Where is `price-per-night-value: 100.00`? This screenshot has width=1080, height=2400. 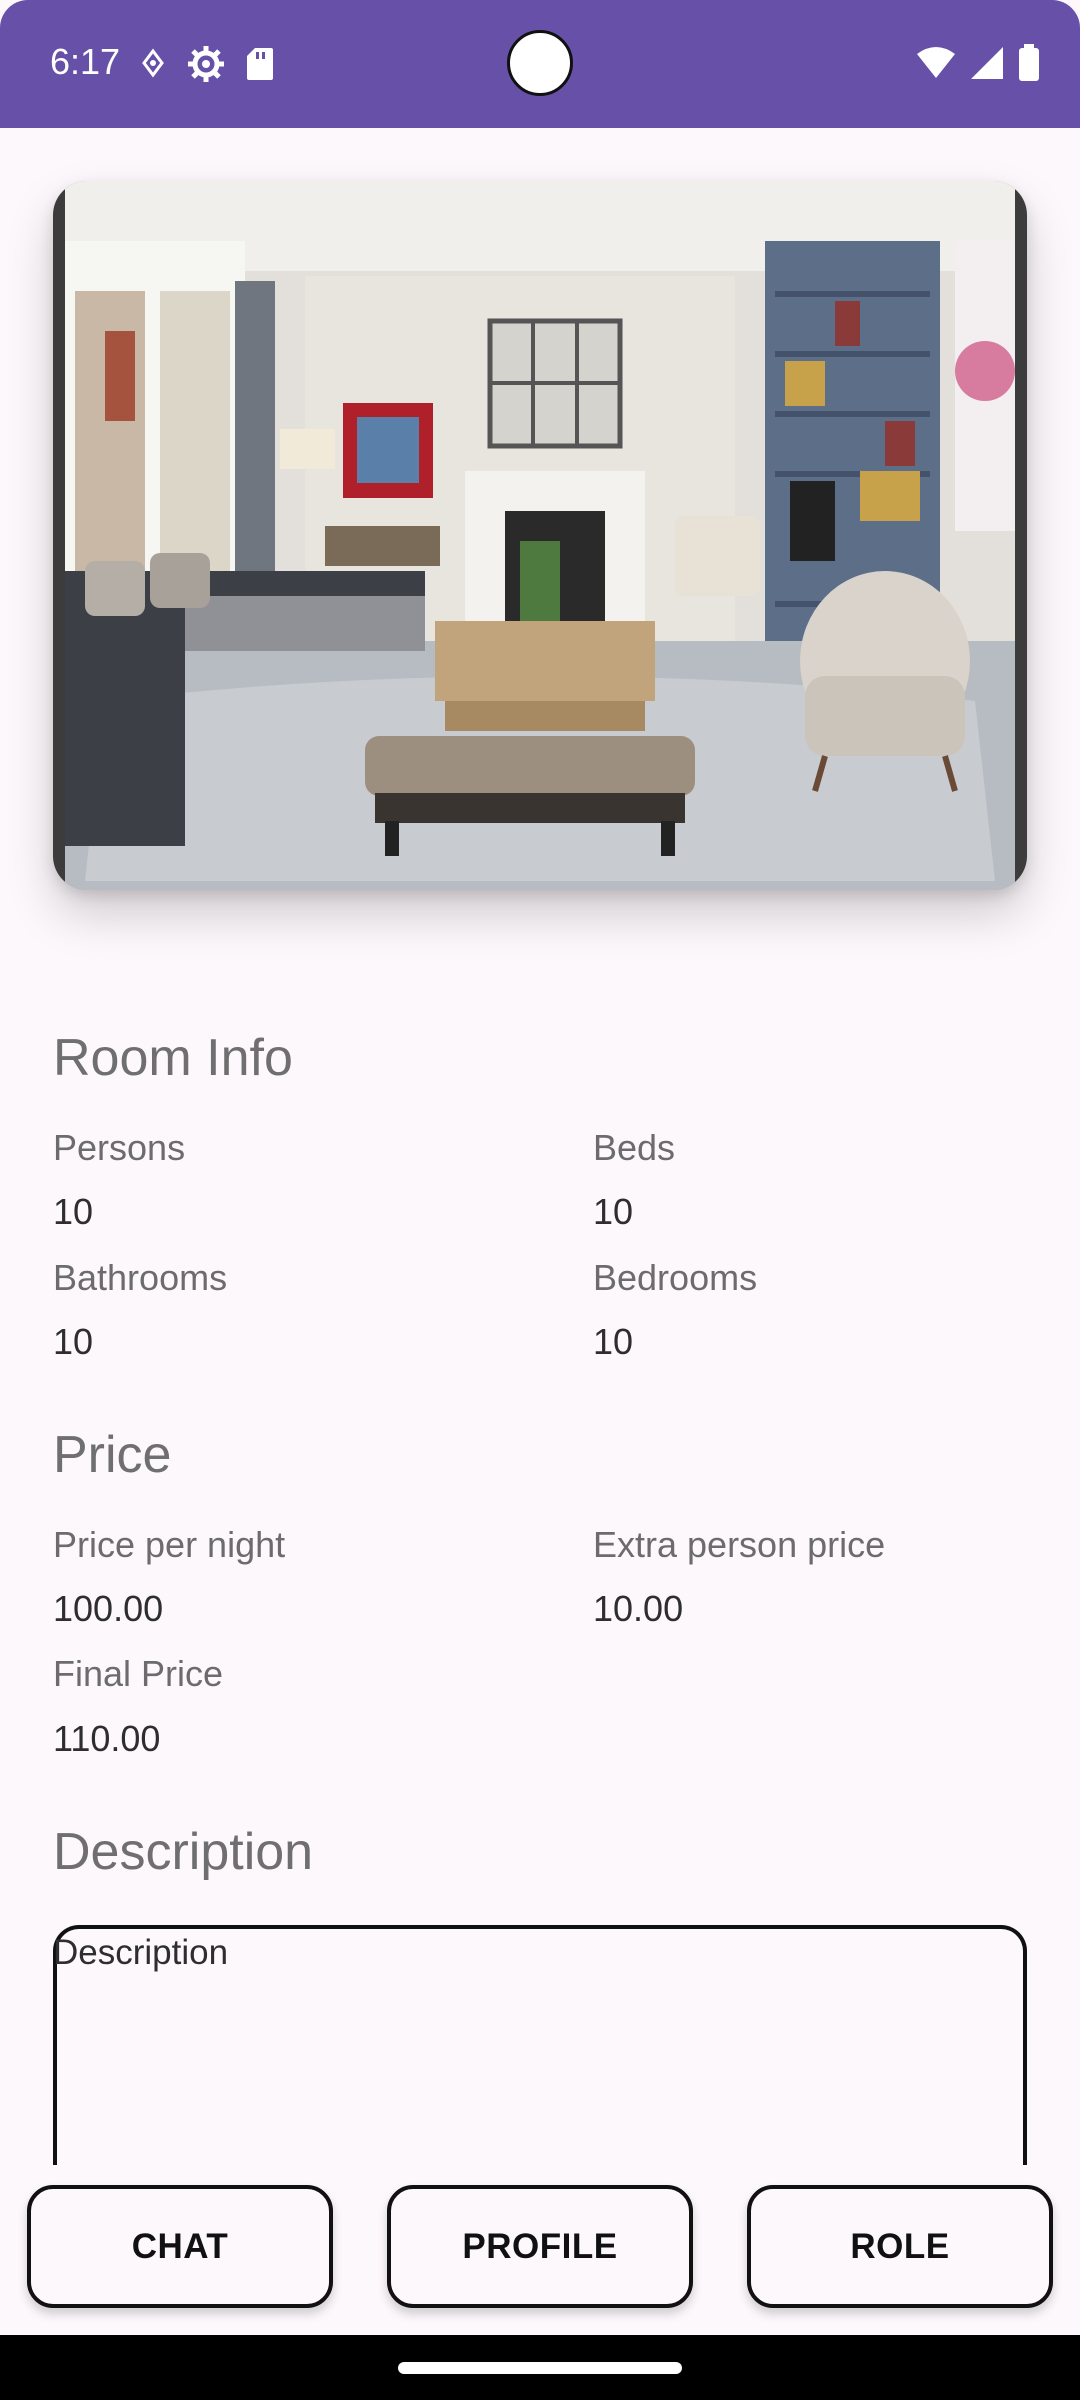
price-per-night-value: 100.00 is located at coordinates (108, 1608).